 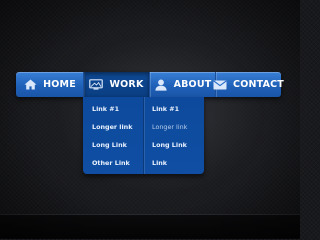 I want to click on nav-item-home: HOME, so click(x=49, y=84).